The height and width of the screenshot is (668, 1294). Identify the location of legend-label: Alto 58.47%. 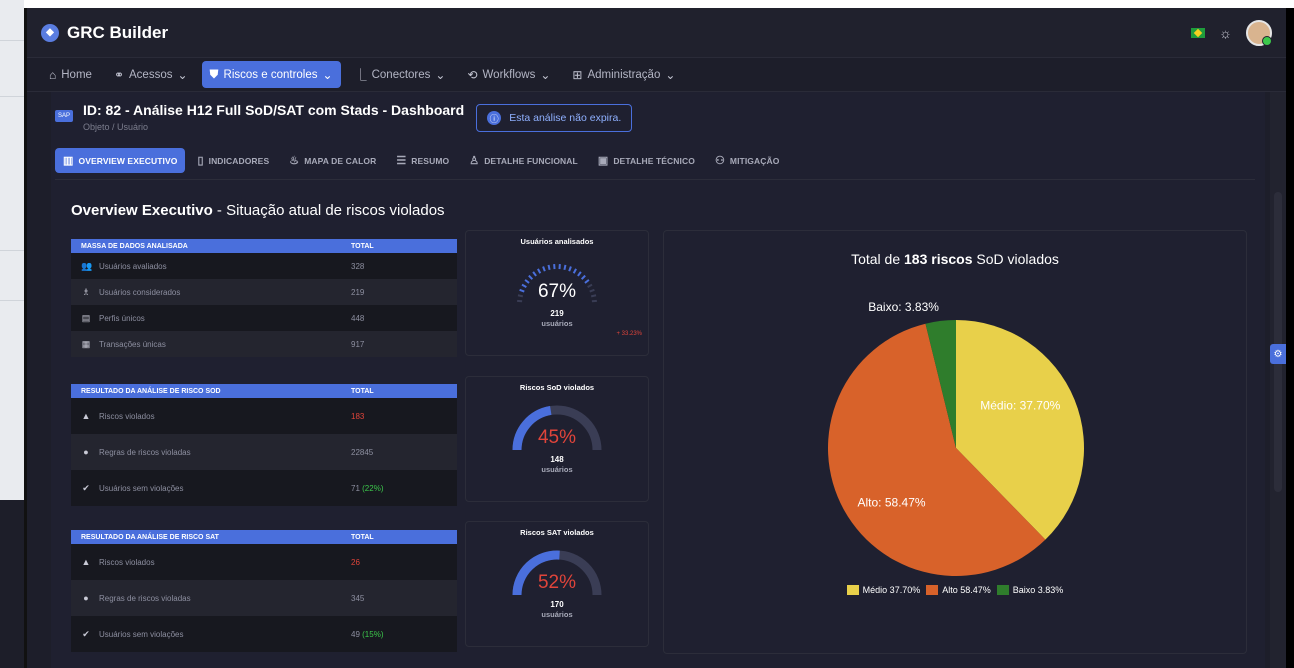
(966, 590).